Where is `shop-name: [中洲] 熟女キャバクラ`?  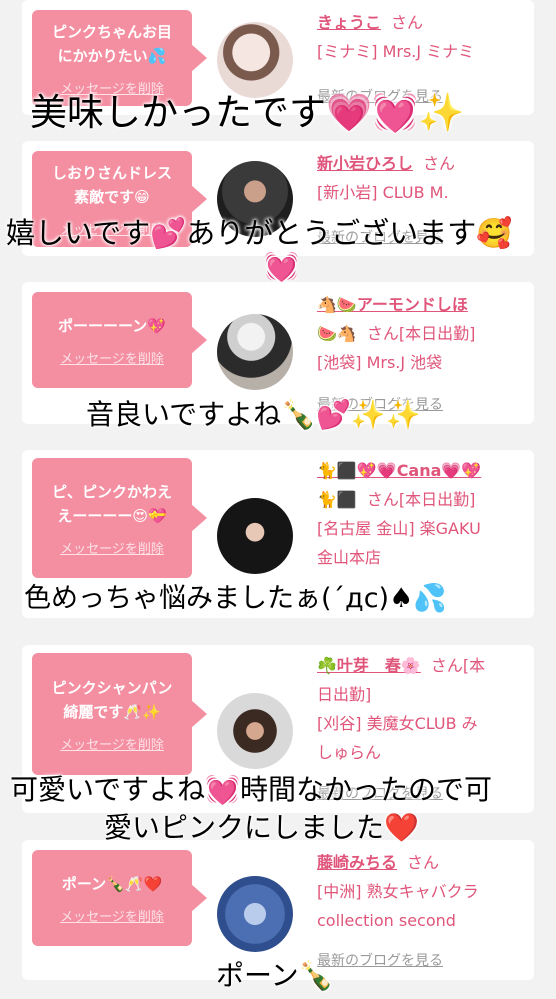 shop-name: [中洲] 熟女キャバクラ is located at coordinates (398, 891).